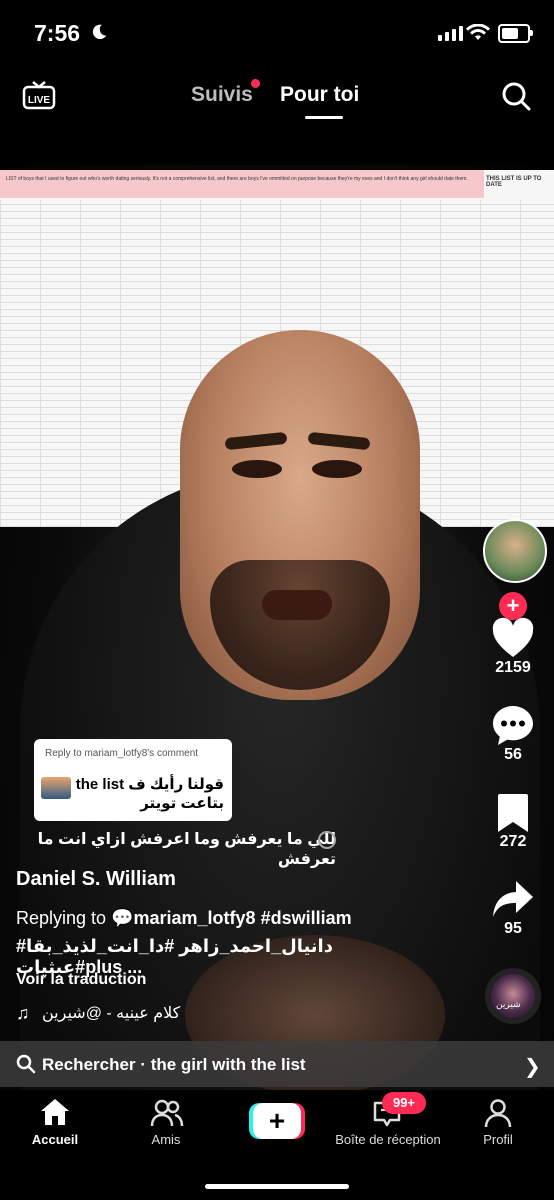 Image resolution: width=554 pixels, height=1200 pixels. What do you see at coordinates (513, 639) in the screenshot?
I see `heart-icon` at bounding box center [513, 639].